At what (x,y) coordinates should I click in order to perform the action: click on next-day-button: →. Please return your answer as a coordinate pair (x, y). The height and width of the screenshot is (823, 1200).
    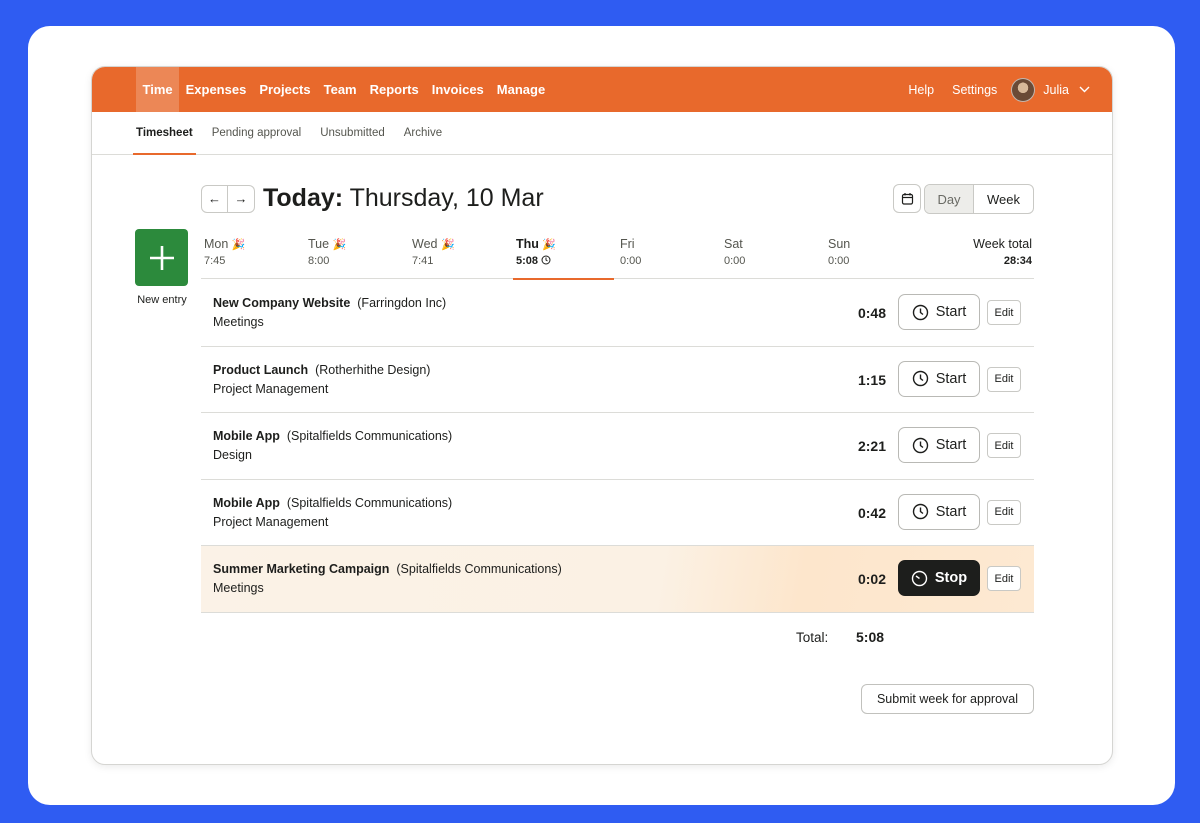
    Looking at the image, I should click on (241, 198).